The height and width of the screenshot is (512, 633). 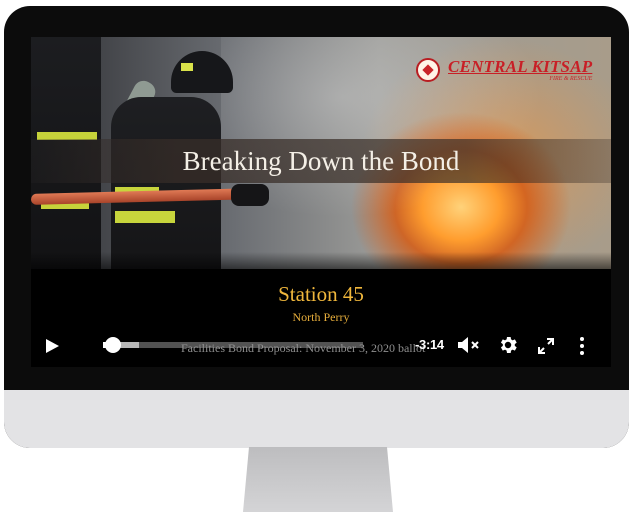 What do you see at coordinates (250, 195) in the screenshot?
I see `glove` at bounding box center [250, 195].